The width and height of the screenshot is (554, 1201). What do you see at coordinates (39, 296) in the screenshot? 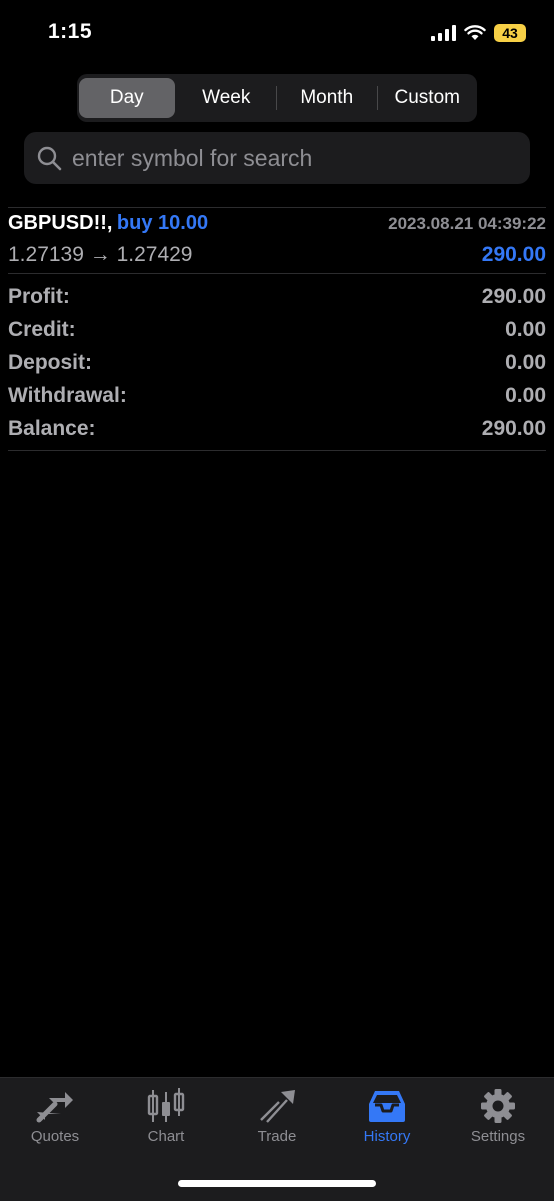
I see `summary-label: Profit:` at bounding box center [39, 296].